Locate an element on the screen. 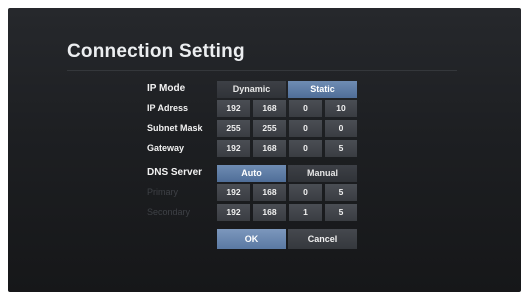  secondary-dns-octet-3: 1 is located at coordinates (305, 212).